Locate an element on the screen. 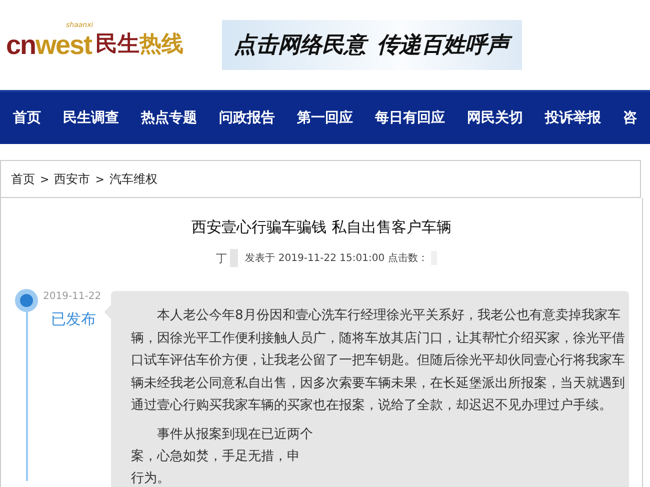  blurred-mark is located at coordinates (234, 258).